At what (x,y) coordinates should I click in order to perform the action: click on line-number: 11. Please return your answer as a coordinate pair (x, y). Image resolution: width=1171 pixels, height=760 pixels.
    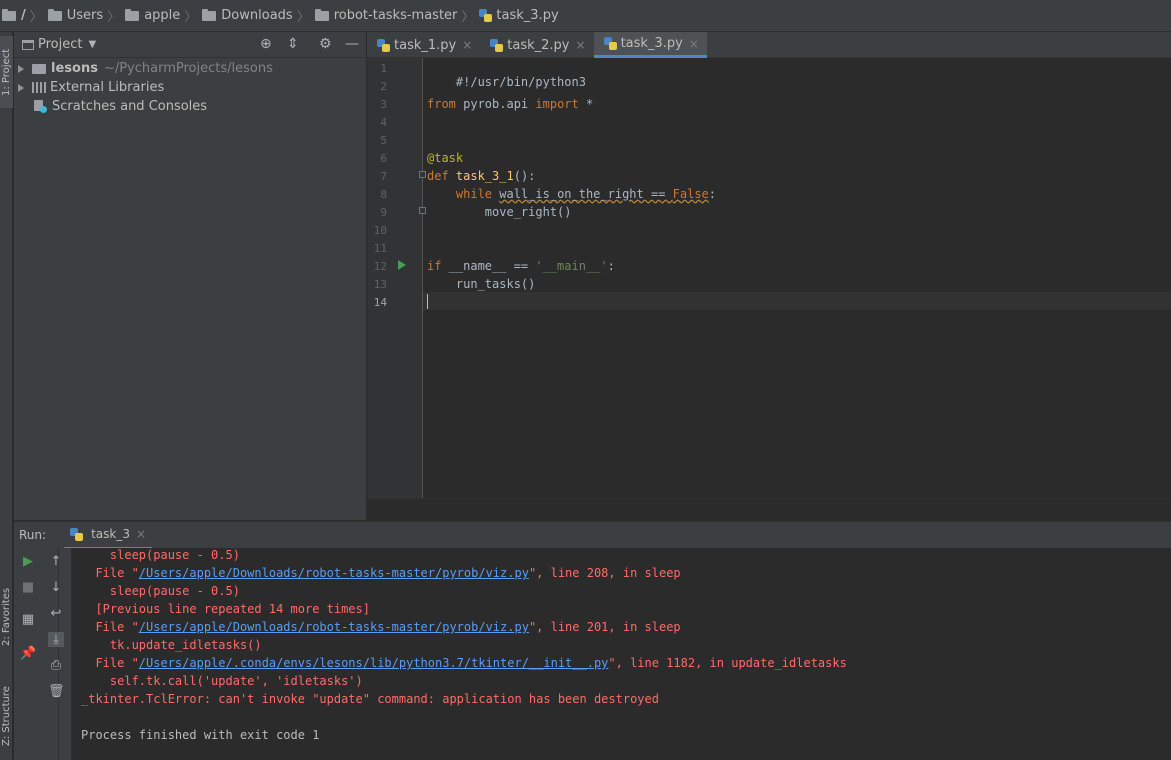
    Looking at the image, I should click on (380, 248).